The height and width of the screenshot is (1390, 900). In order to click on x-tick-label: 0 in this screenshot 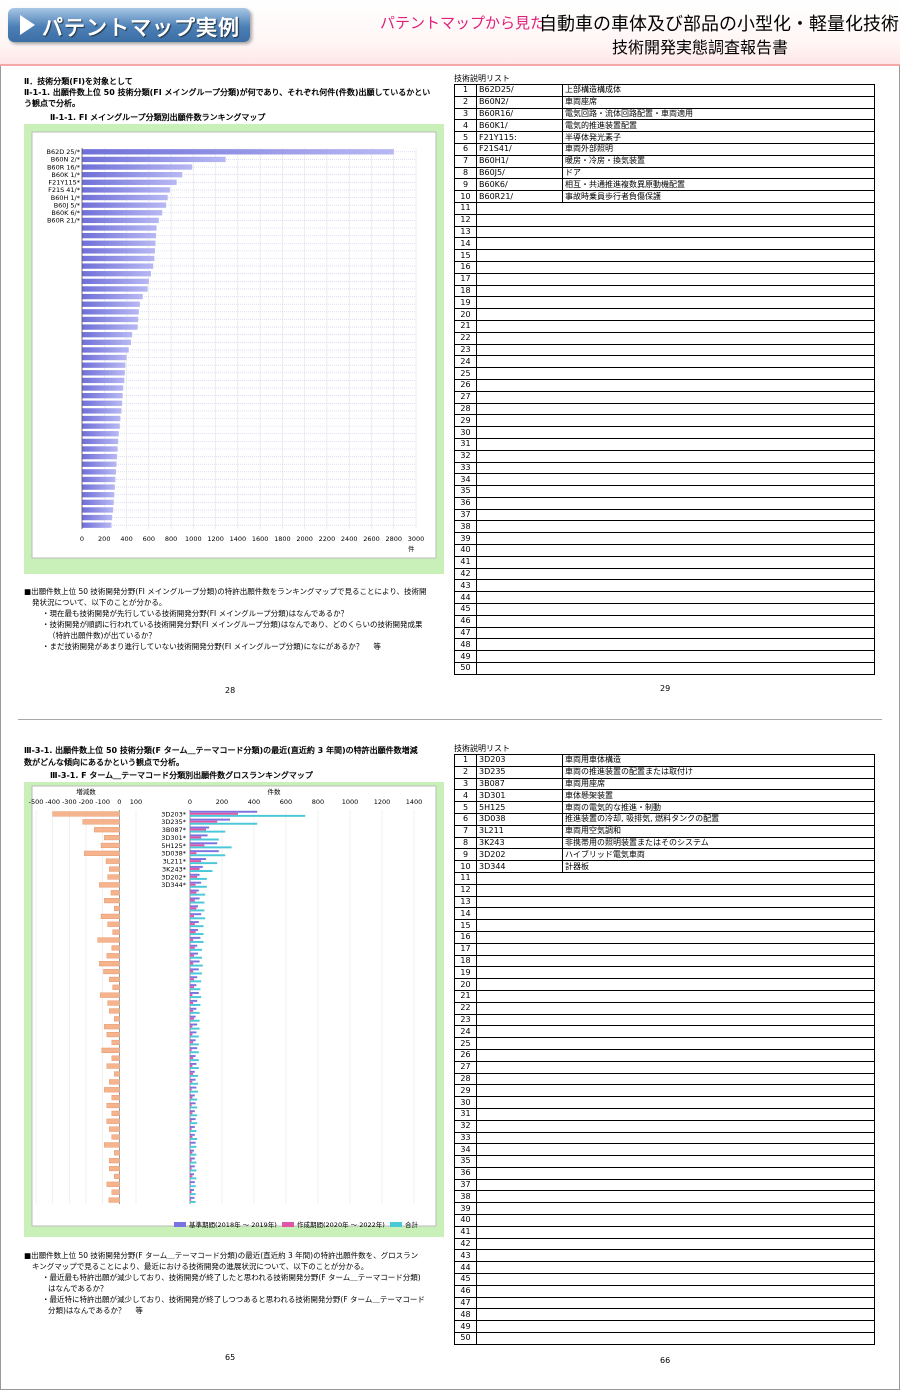, I will do `click(82, 539)`.